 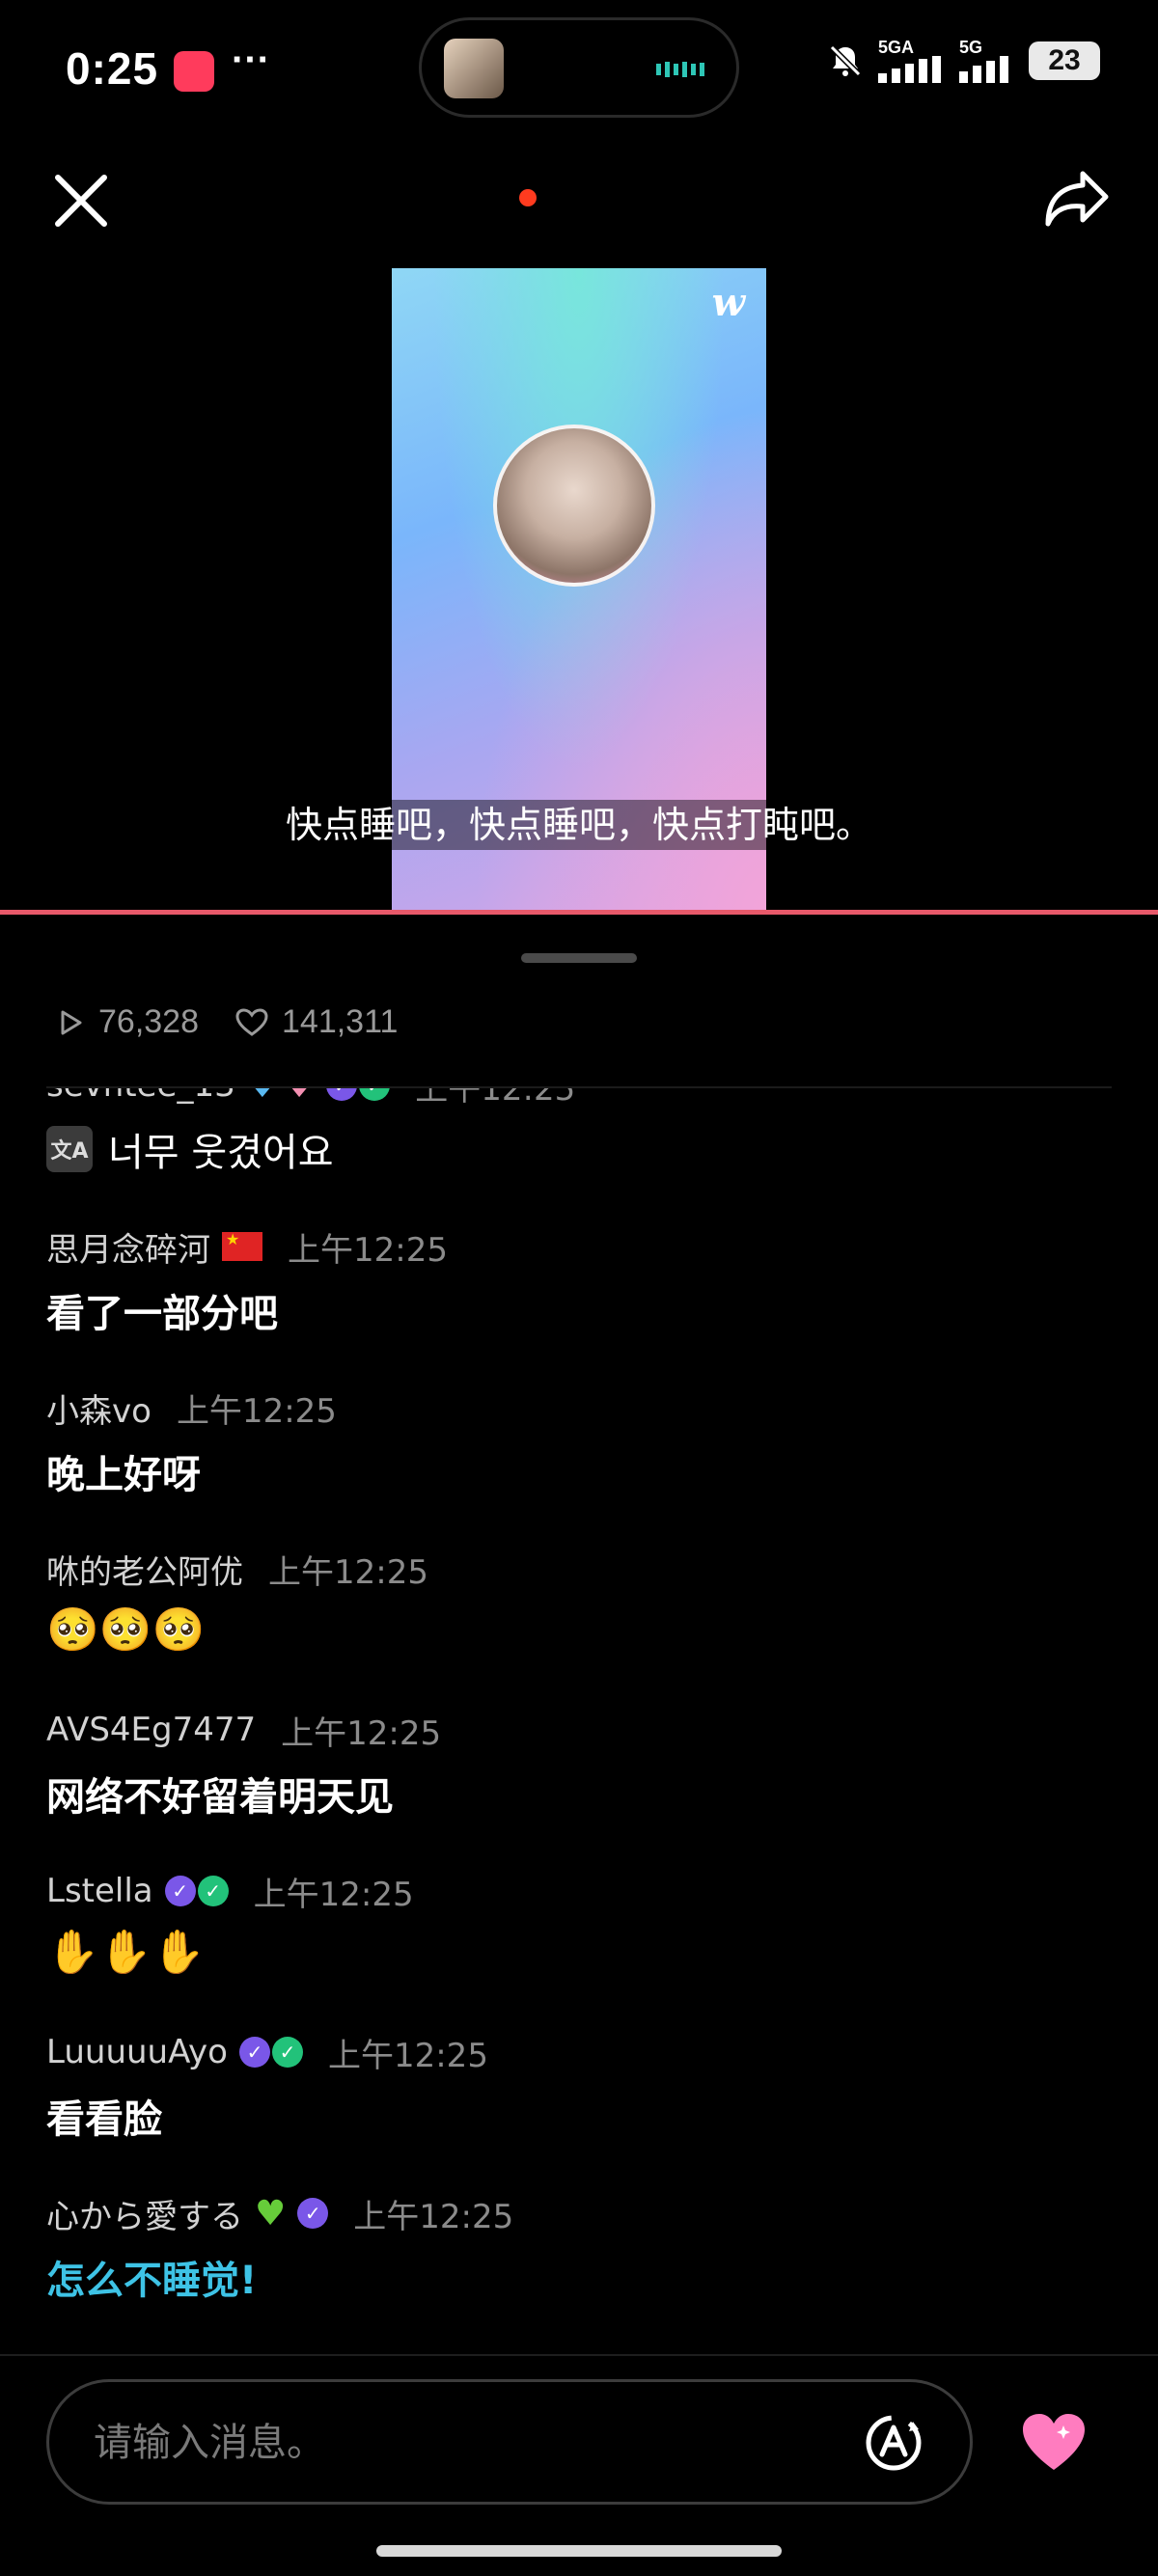 What do you see at coordinates (470, 2443) in the screenshot?
I see `message-input` at bounding box center [470, 2443].